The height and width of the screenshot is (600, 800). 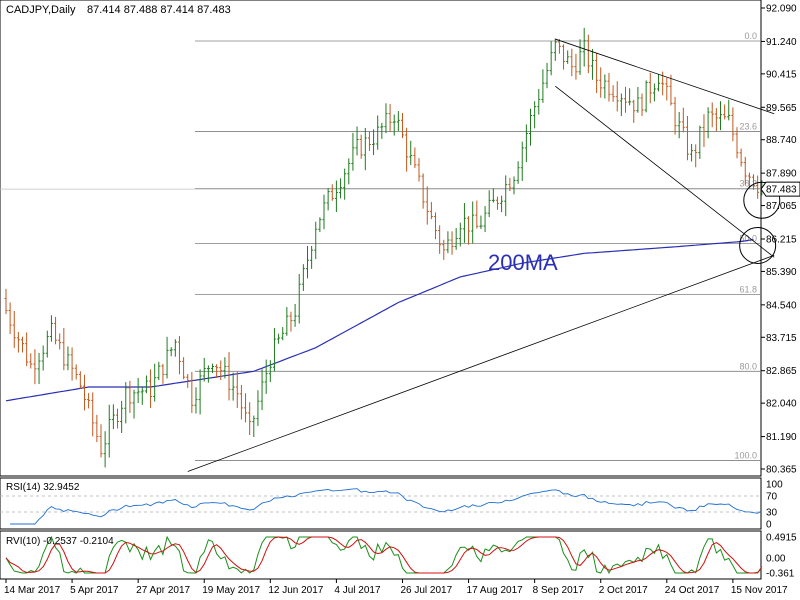 I want to click on date-tick-label: 12 Jun 2017, so click(x=295, y=590).